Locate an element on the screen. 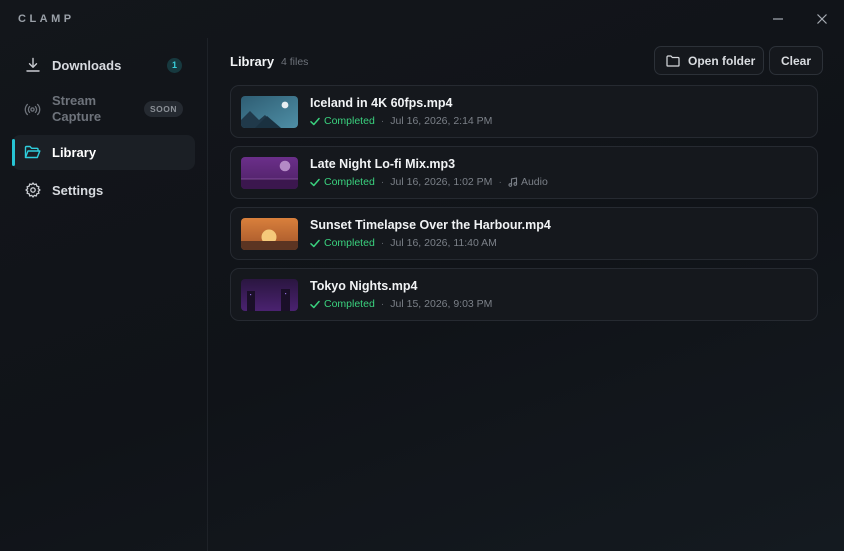 This screenshot has height=551, width=844. sidebar-item-downloads: Downloads 1 is located at coordinates (103, 65).